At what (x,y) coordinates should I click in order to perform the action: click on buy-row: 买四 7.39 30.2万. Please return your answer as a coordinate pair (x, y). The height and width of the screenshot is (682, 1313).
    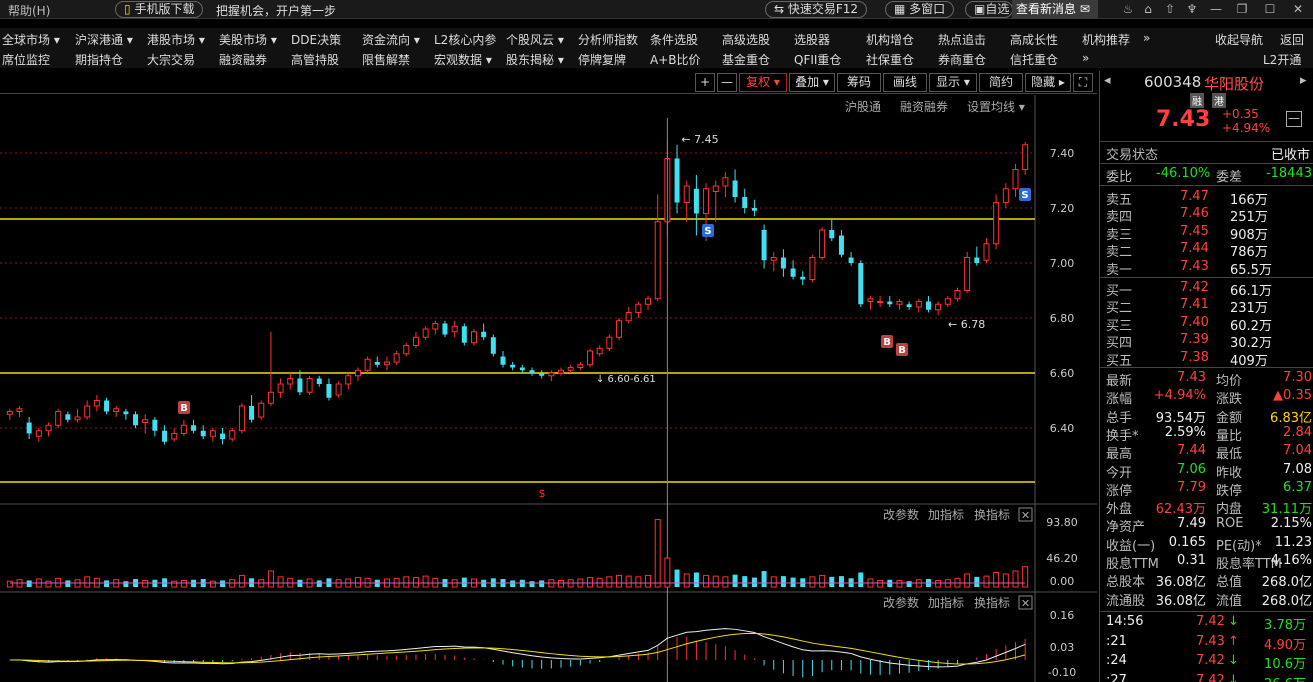
    Looking at the image, I should click on (1206, 341).